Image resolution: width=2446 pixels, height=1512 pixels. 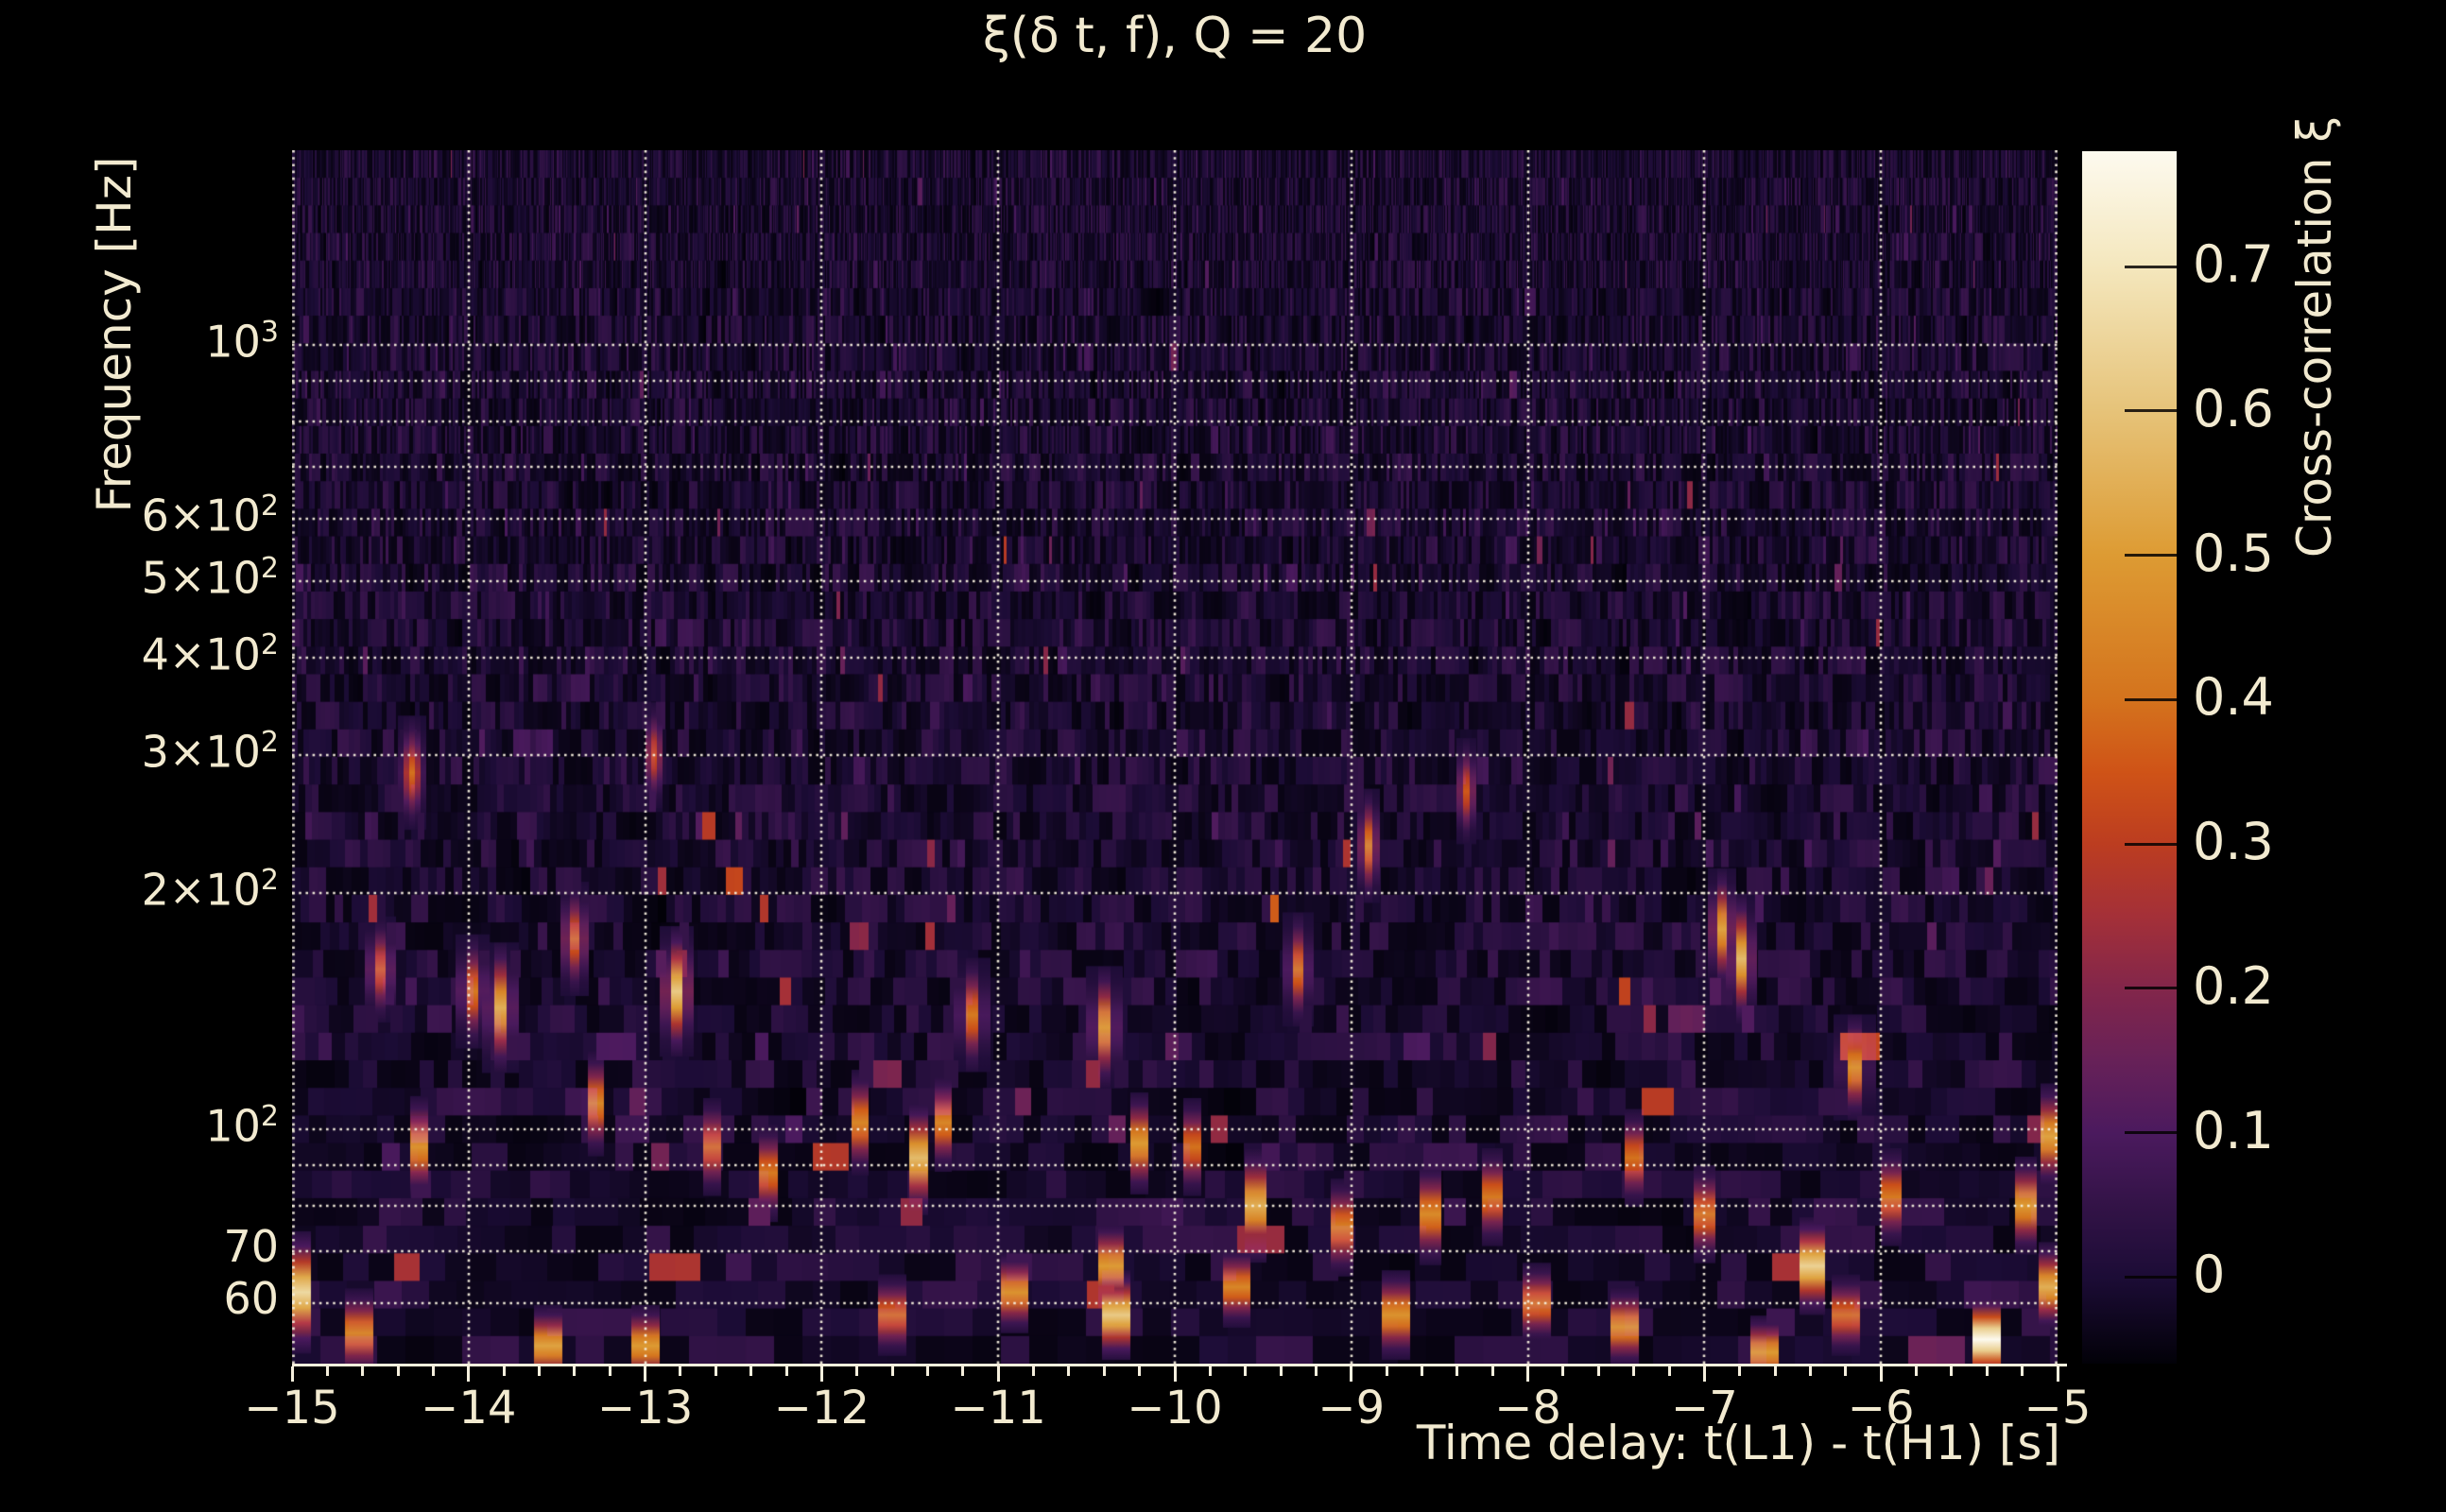 I want to click on y-tick-label: 3×102, so click(x=210, y=752).